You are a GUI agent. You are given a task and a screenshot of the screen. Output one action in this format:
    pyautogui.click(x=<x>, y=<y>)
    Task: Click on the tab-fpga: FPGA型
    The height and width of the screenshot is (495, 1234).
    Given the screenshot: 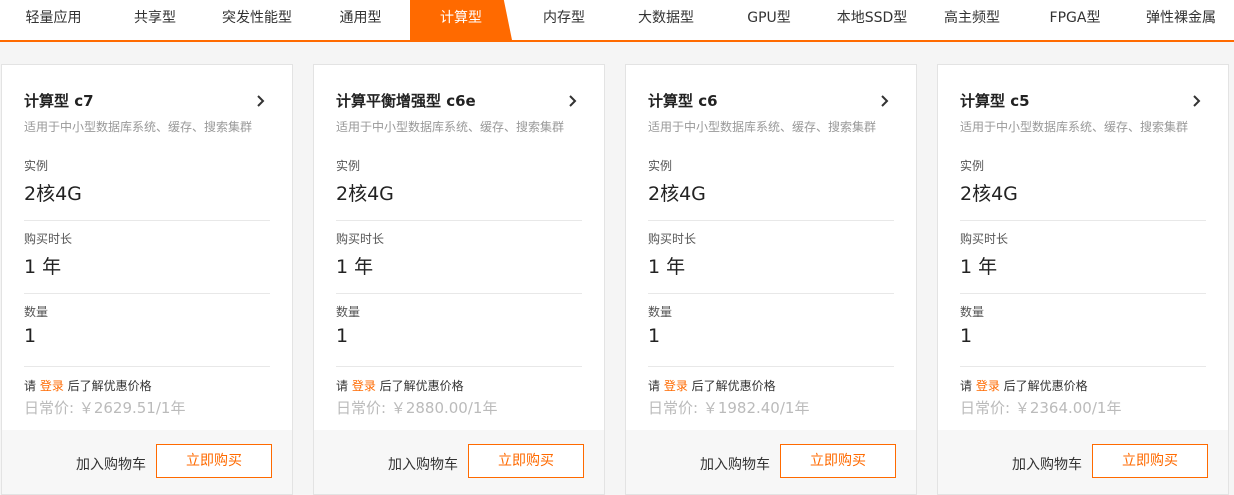 What is the action you would take?
    pyautogui.click(x=1075, y=20)
    